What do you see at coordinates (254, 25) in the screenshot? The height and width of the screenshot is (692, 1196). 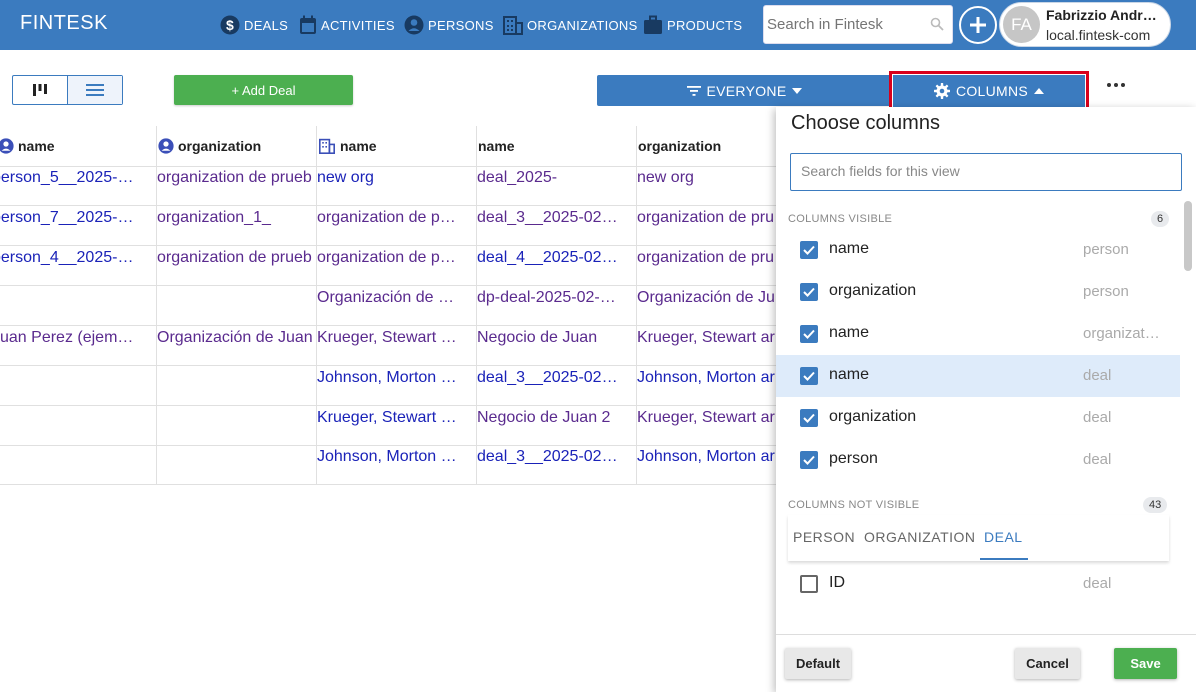 I see `nav-deals: $ DEALS` at bounding box center [254, 25].